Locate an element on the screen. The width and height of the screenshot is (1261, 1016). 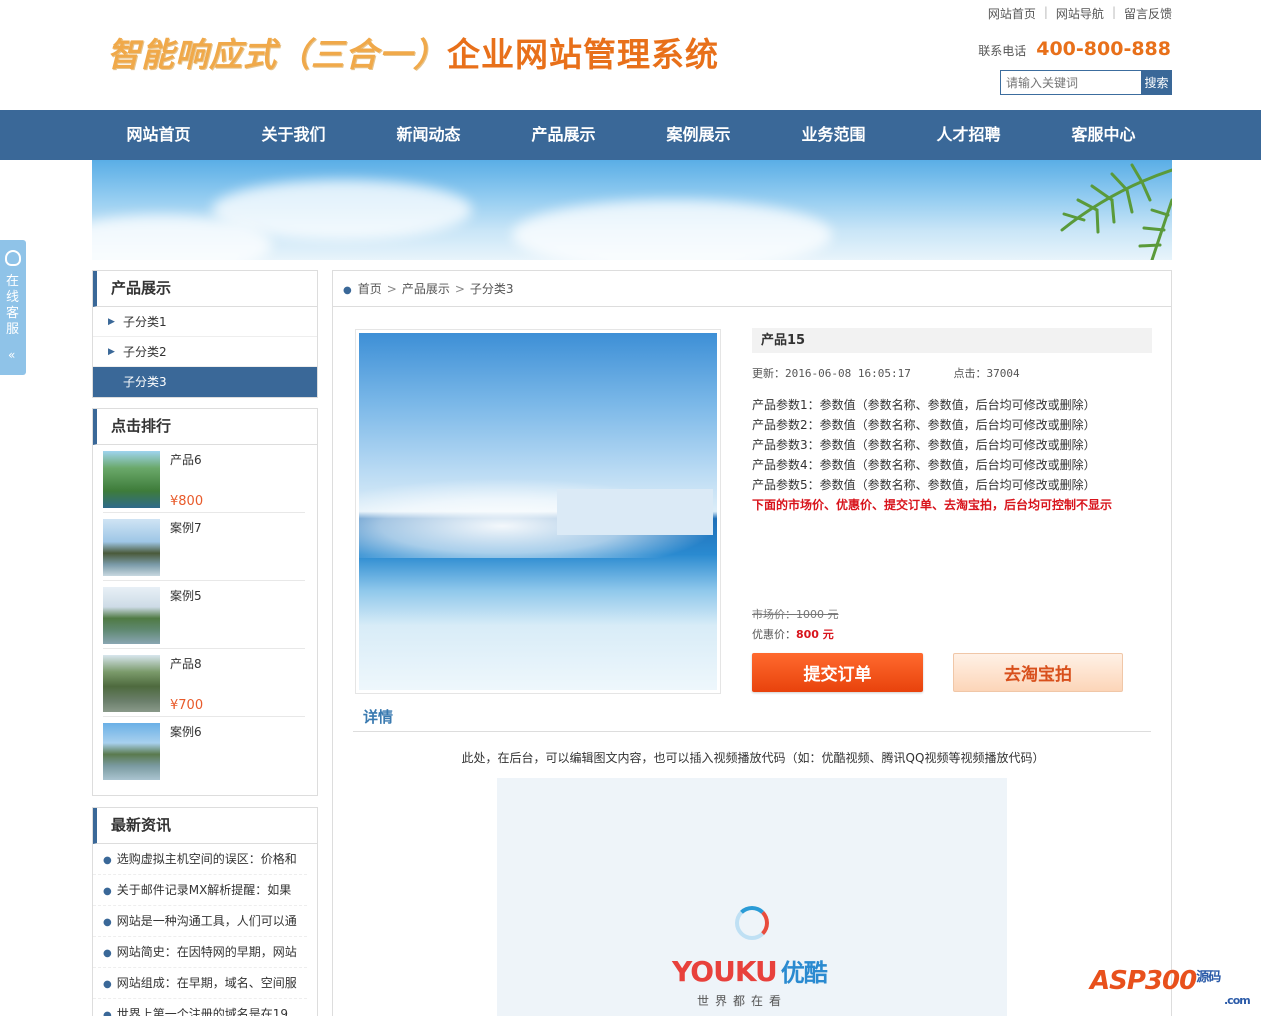
nav-item-cases: 案例展示 is located at coordinates (698, 135).